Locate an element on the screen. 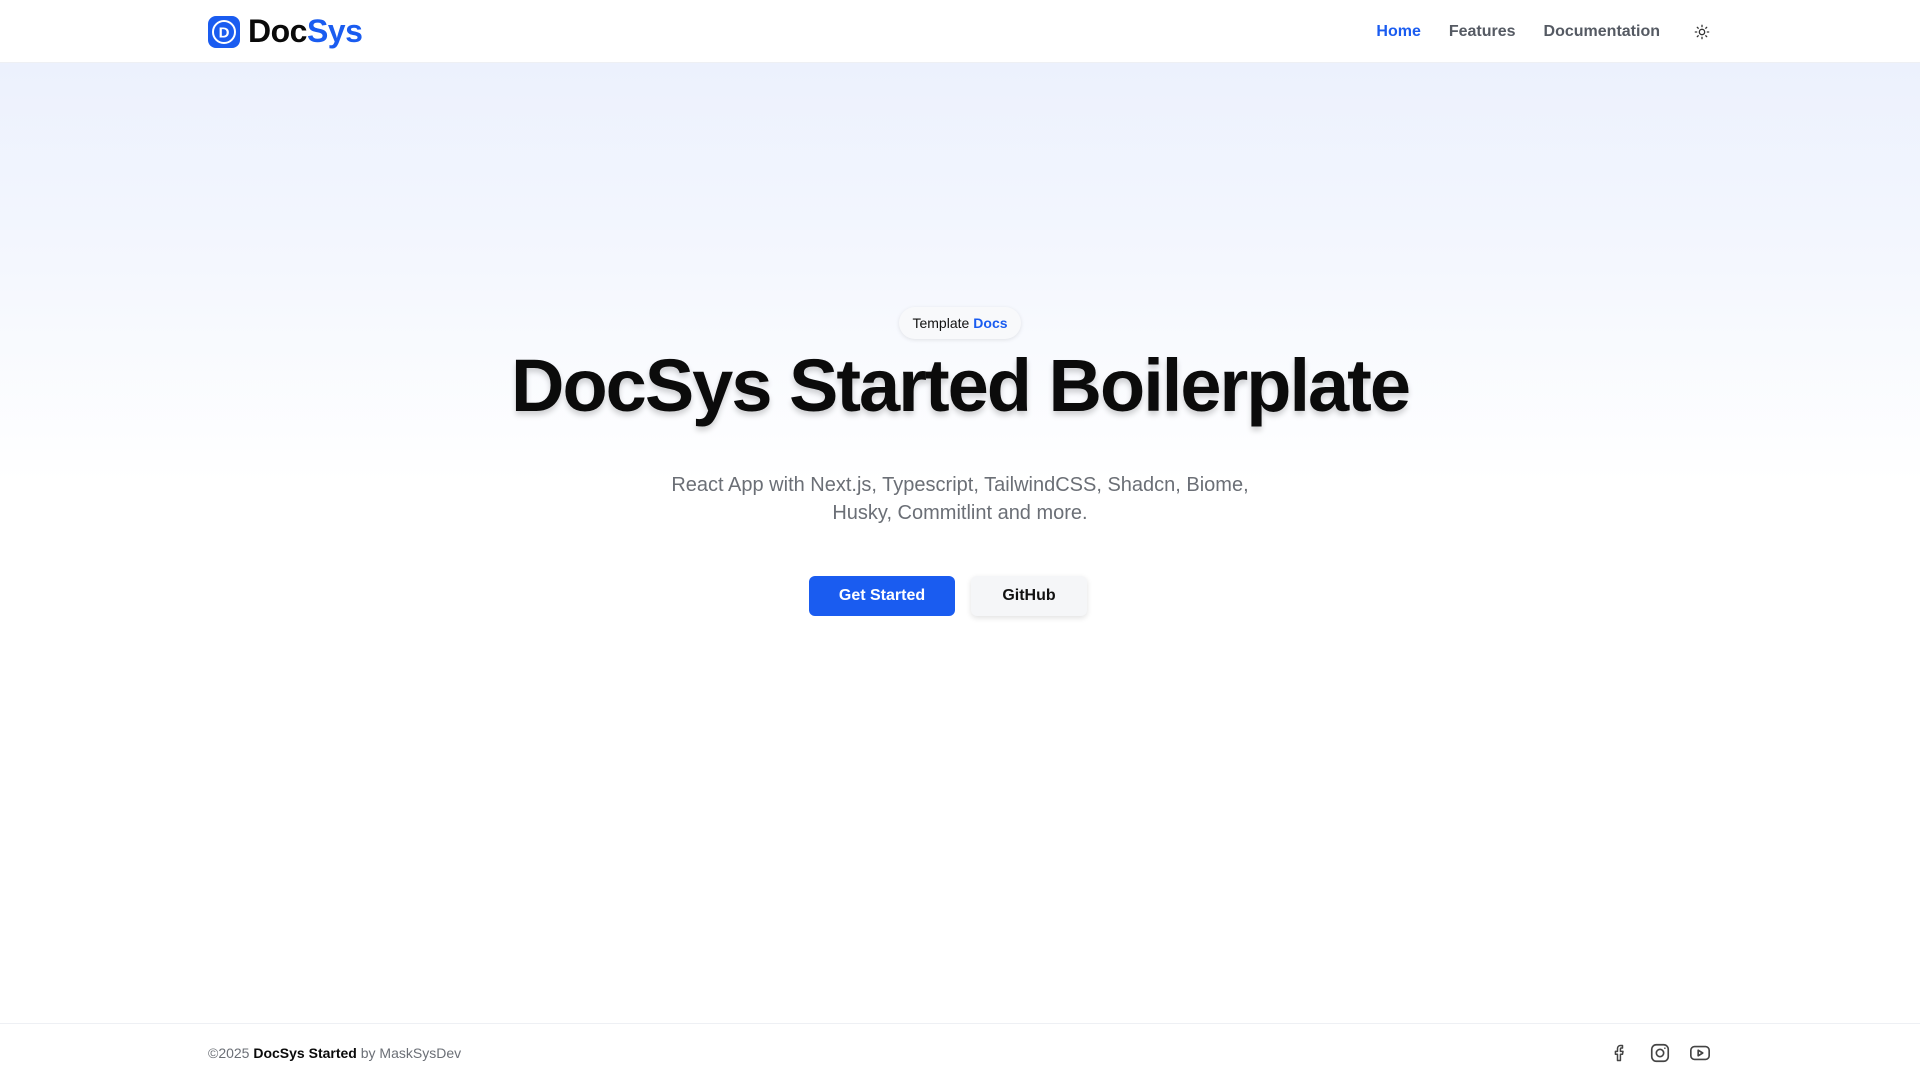 This screenshot has height=1080, width=1920. badge-text: Template is located at coordinates (941, 323).